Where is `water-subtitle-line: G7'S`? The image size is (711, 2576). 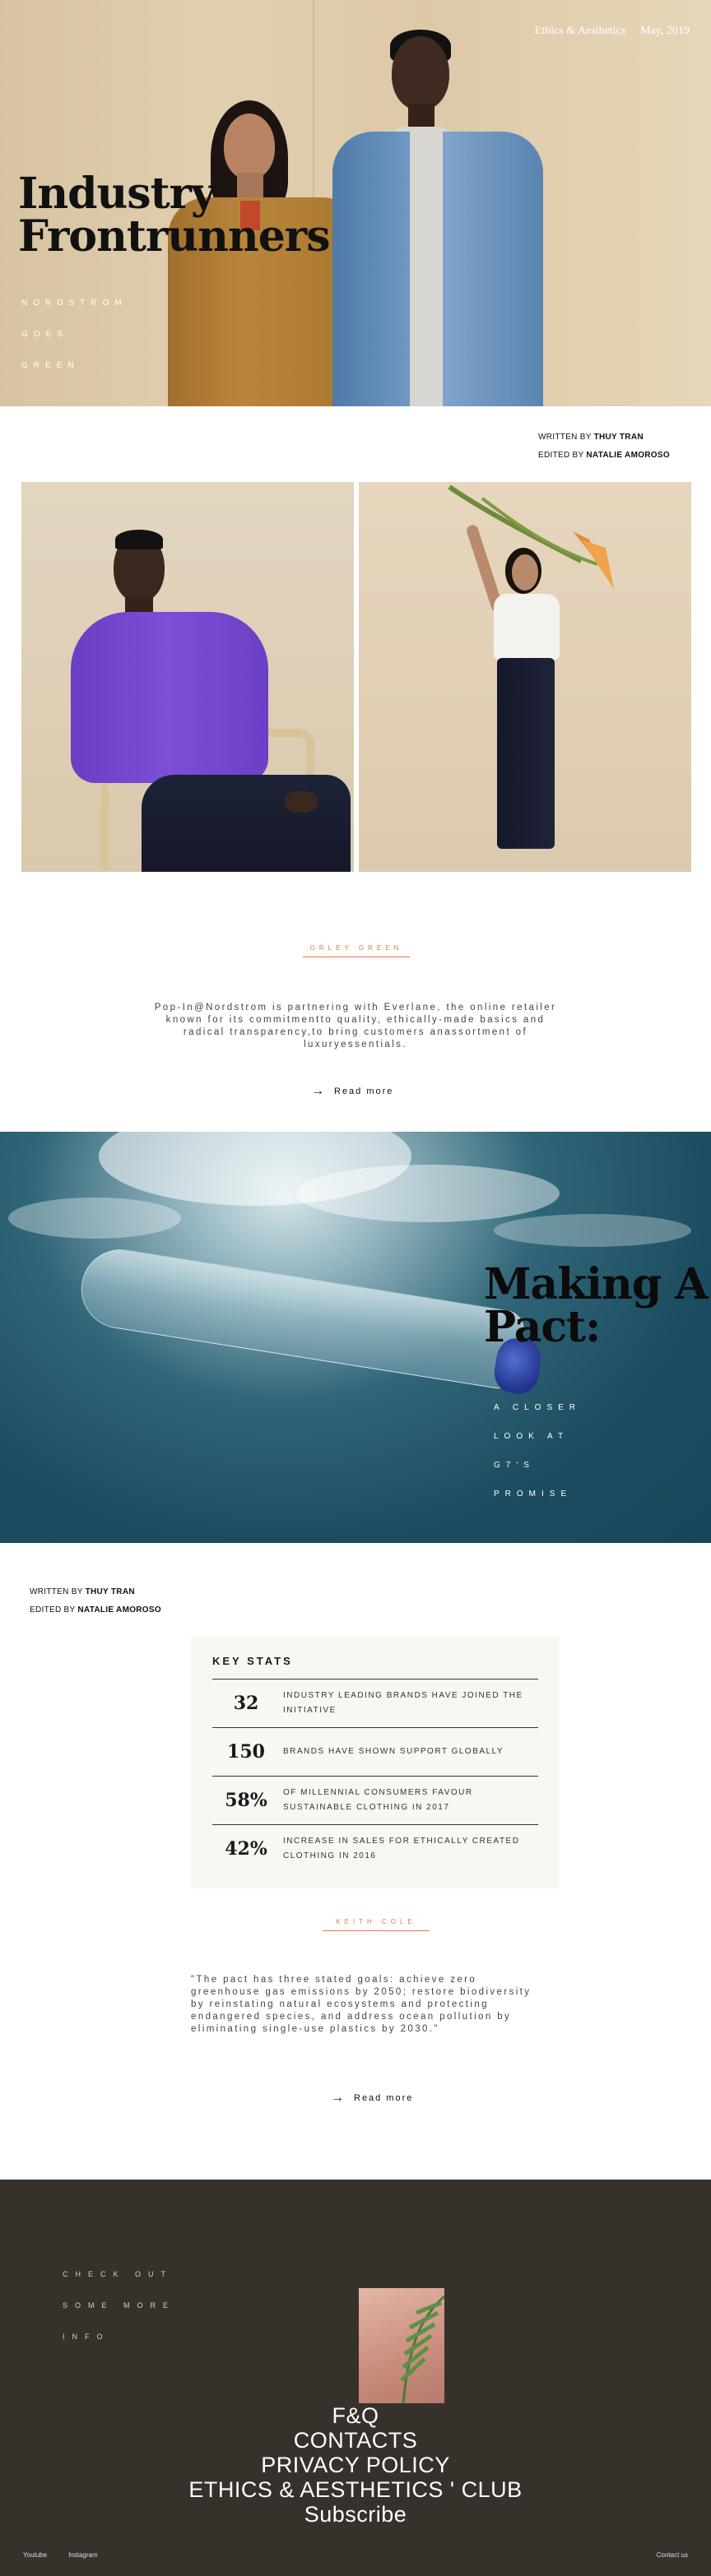 water-subtitle-line: G7'S is located at coordinates (514, 1466).